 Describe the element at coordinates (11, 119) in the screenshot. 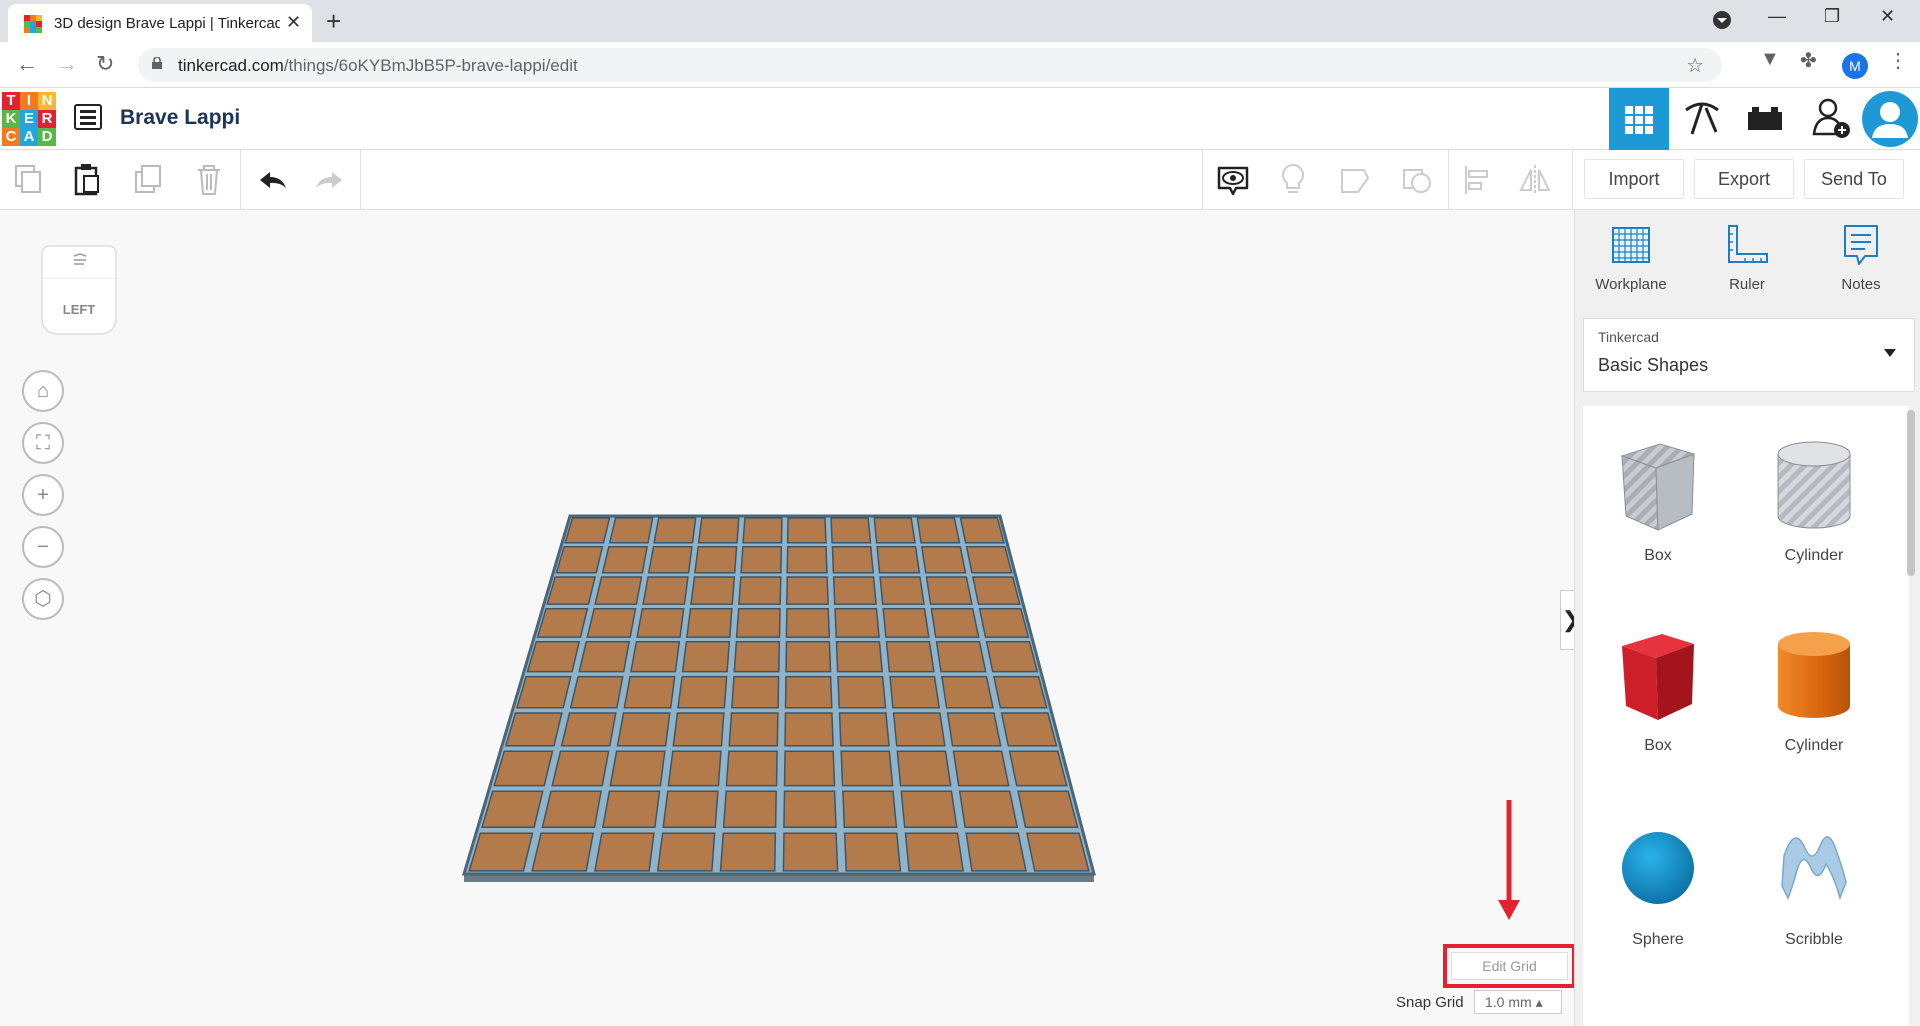

I see `logo-letter: K` at that location.